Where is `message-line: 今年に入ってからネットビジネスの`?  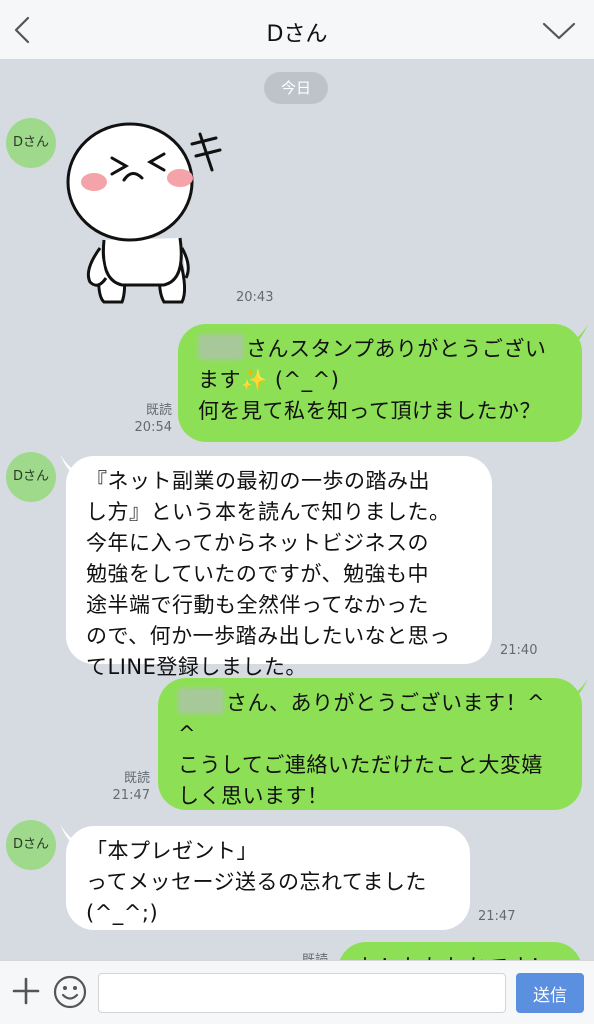 message-line: 今年に入ってからネットビジネスの is located at coordinates (257, 543).